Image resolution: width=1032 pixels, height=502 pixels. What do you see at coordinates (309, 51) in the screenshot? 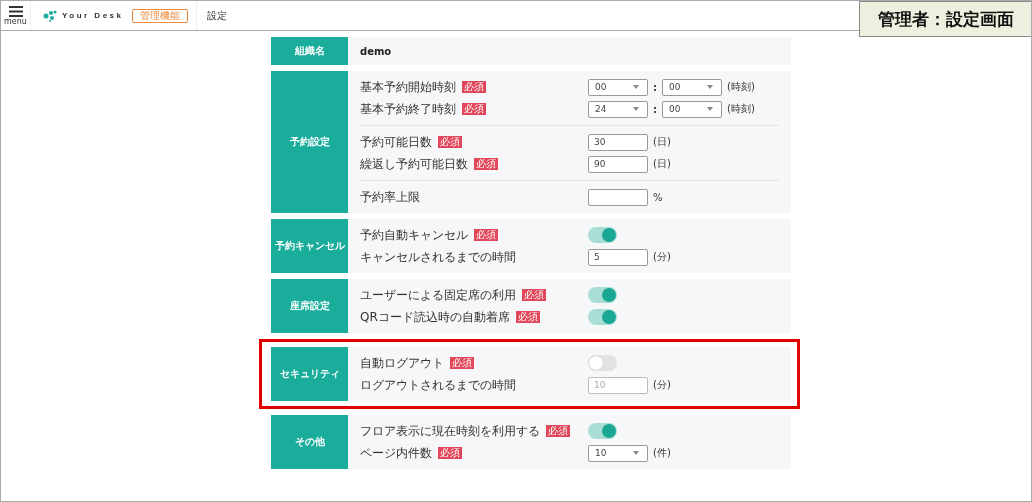
I see `section-label: 組織名` at bounding box center [309, 51].